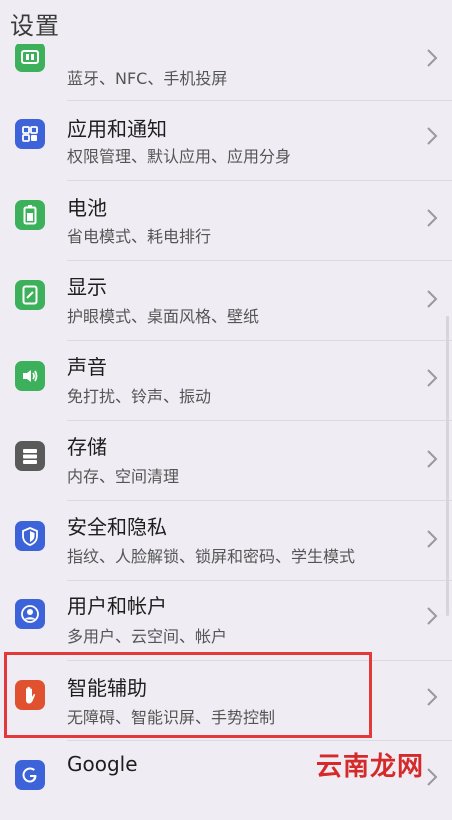  What do you see at coordinates (87, 287) in the screenshot?
I see `item-title: 显示` at bounding box center [87, 287].